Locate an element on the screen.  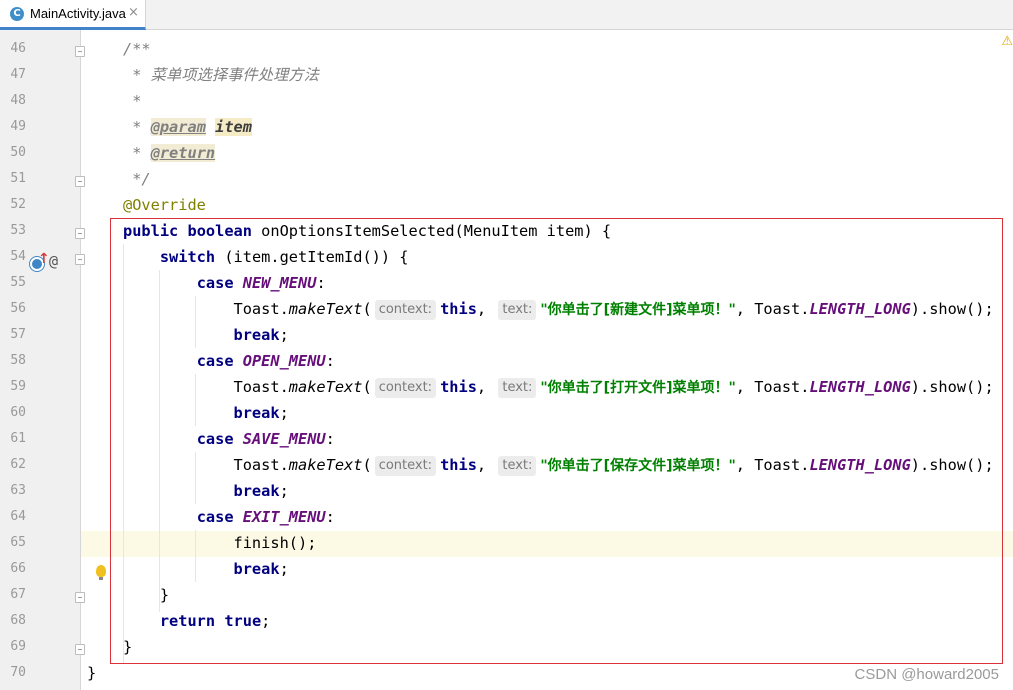
line-number: 48 is located at coordinates (18, 100).